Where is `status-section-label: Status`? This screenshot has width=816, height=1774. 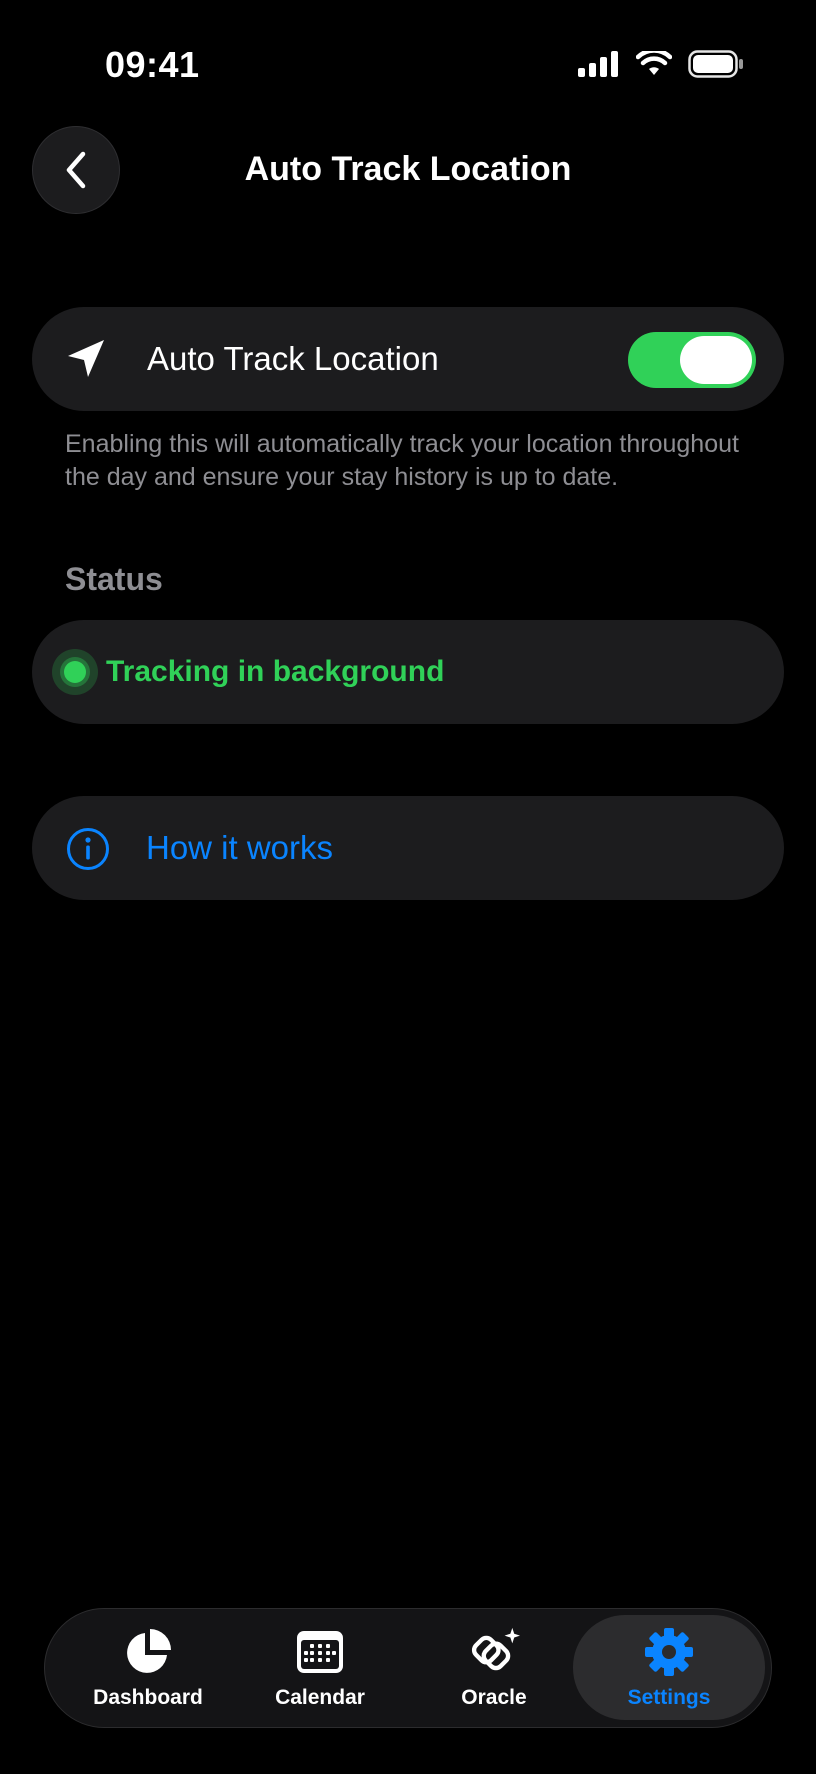
status-section-label: Status is located at coordinates (114, 579).